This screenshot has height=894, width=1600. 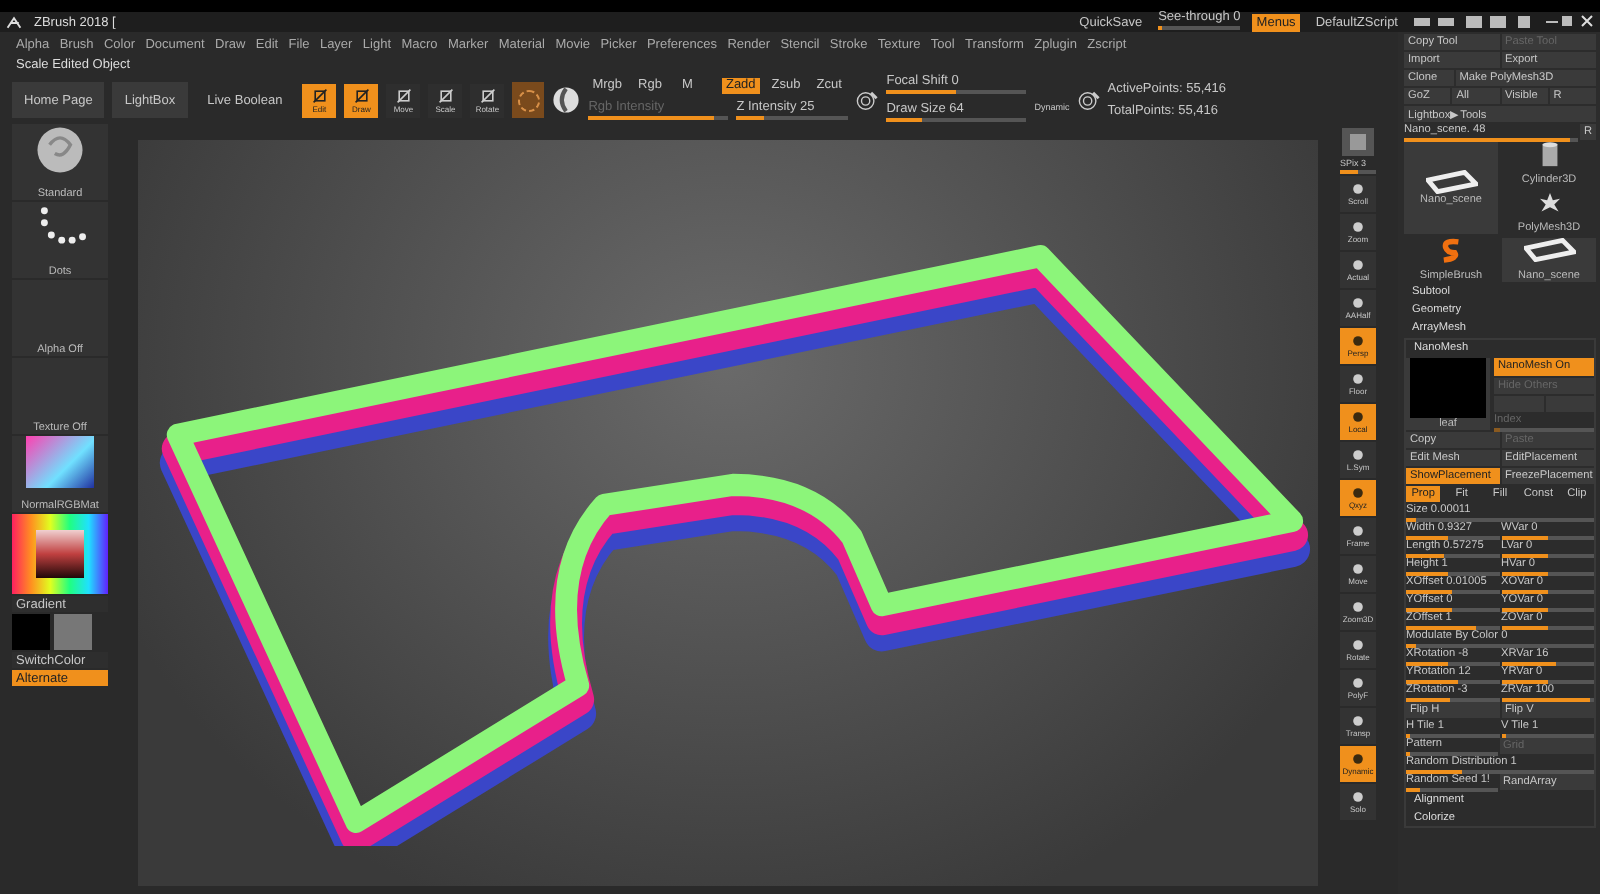 I want to click on brush-s-icon, so click(x=1451, y=251).